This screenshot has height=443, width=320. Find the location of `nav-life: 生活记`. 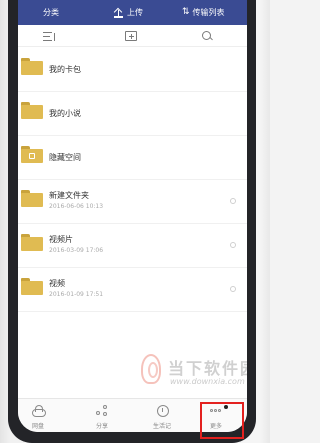

nav-life: 生活记 is located at coordinates (162, 415).